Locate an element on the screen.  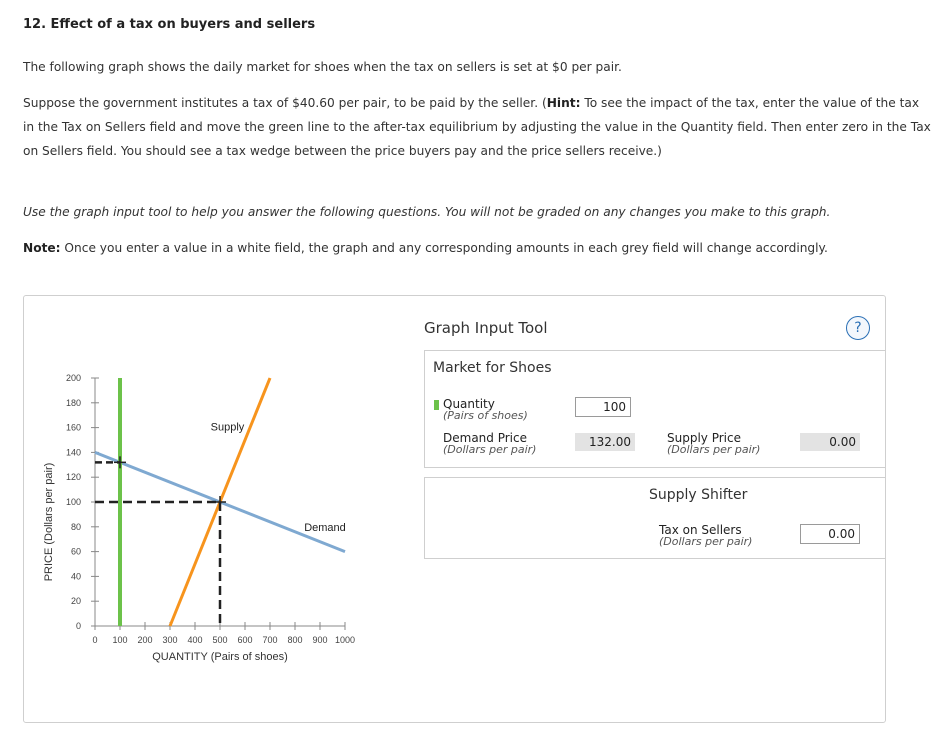
quantity-legend-icon is located at coordinates (436, 405).